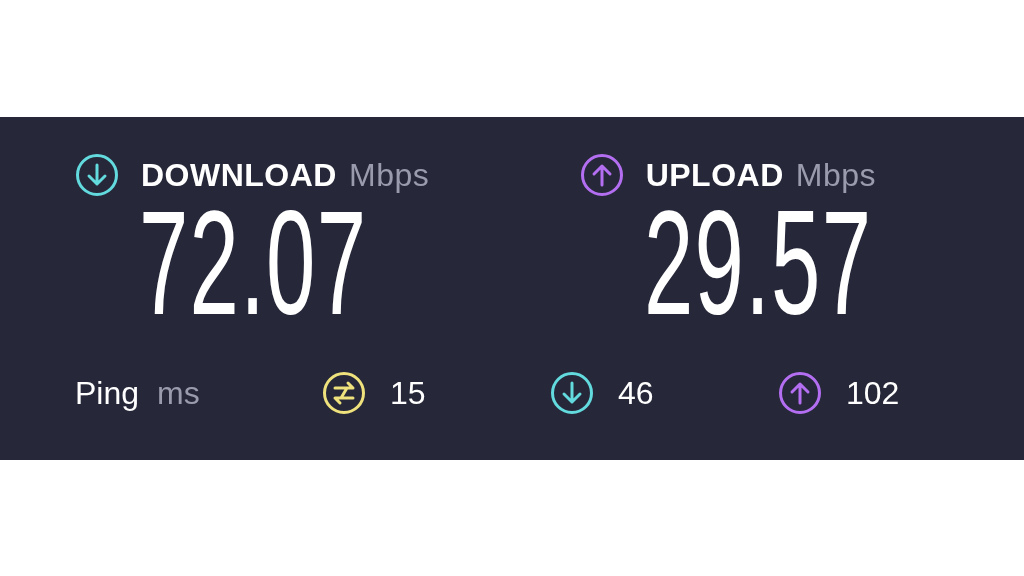 The image size is (1024, 576). What do you see at coordinates (408, 393) in the screenshot?
I see `ping-value: 15` at bounding box center [408, 393].